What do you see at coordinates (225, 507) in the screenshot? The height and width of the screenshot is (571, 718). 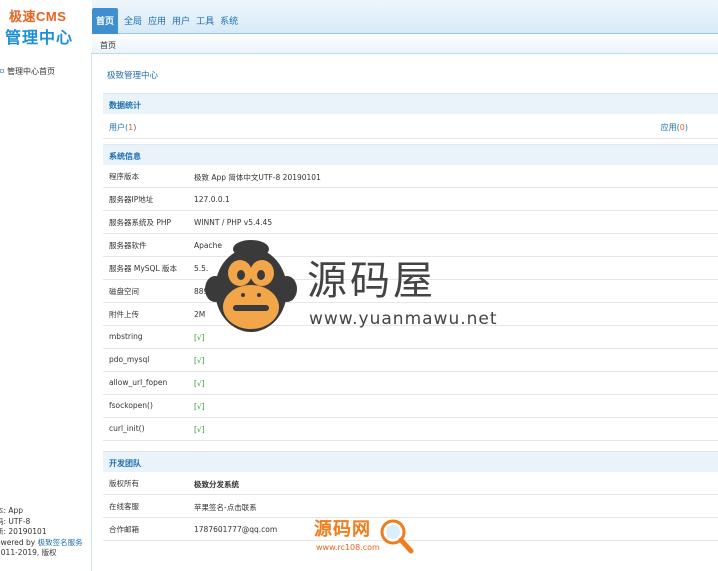 I see `support-link: 苹果签名-点击联系` at bounding box center [225, 507].